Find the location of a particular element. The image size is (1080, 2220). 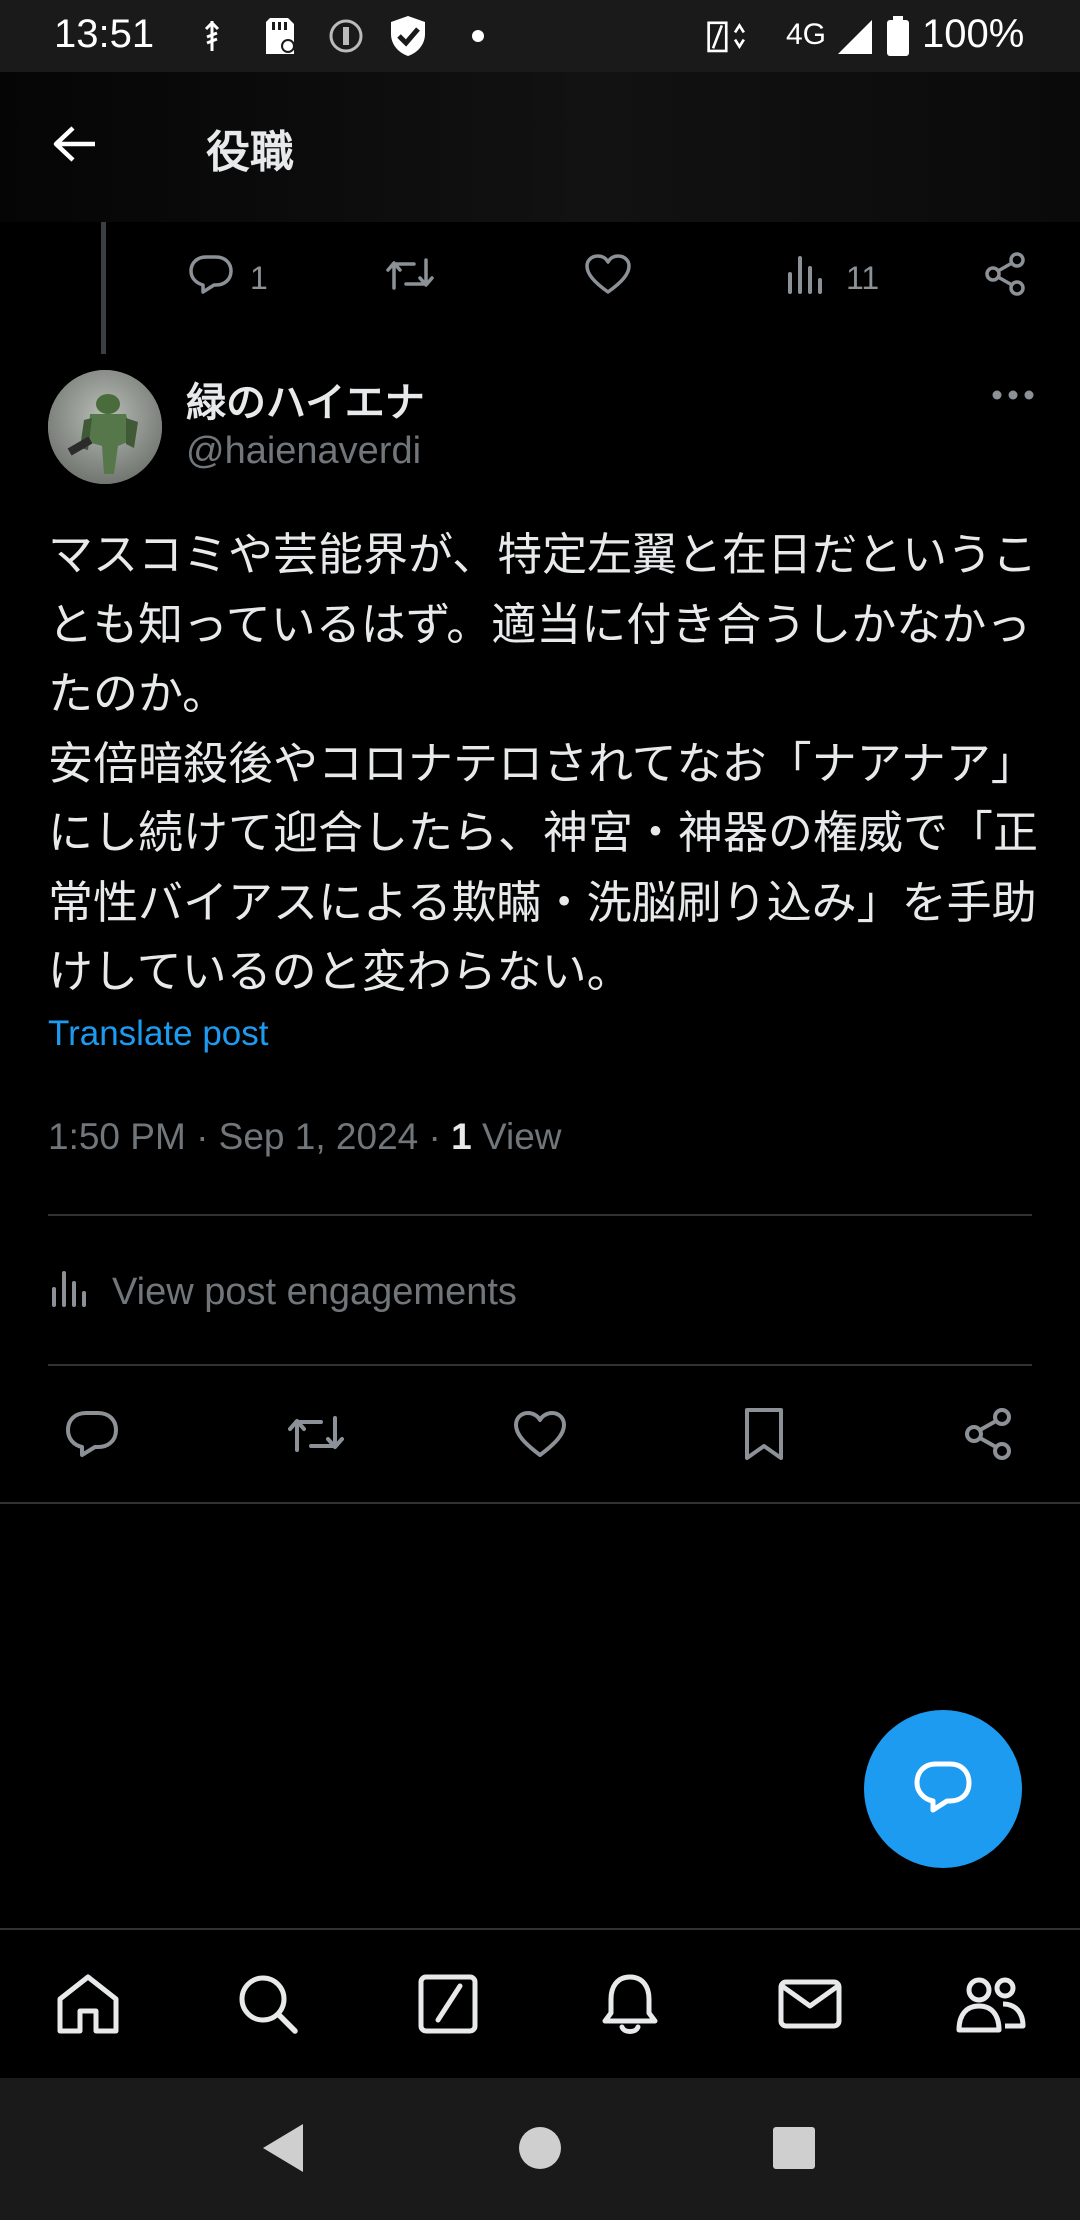

notifications-icon is located at coordinates (630, 2006).